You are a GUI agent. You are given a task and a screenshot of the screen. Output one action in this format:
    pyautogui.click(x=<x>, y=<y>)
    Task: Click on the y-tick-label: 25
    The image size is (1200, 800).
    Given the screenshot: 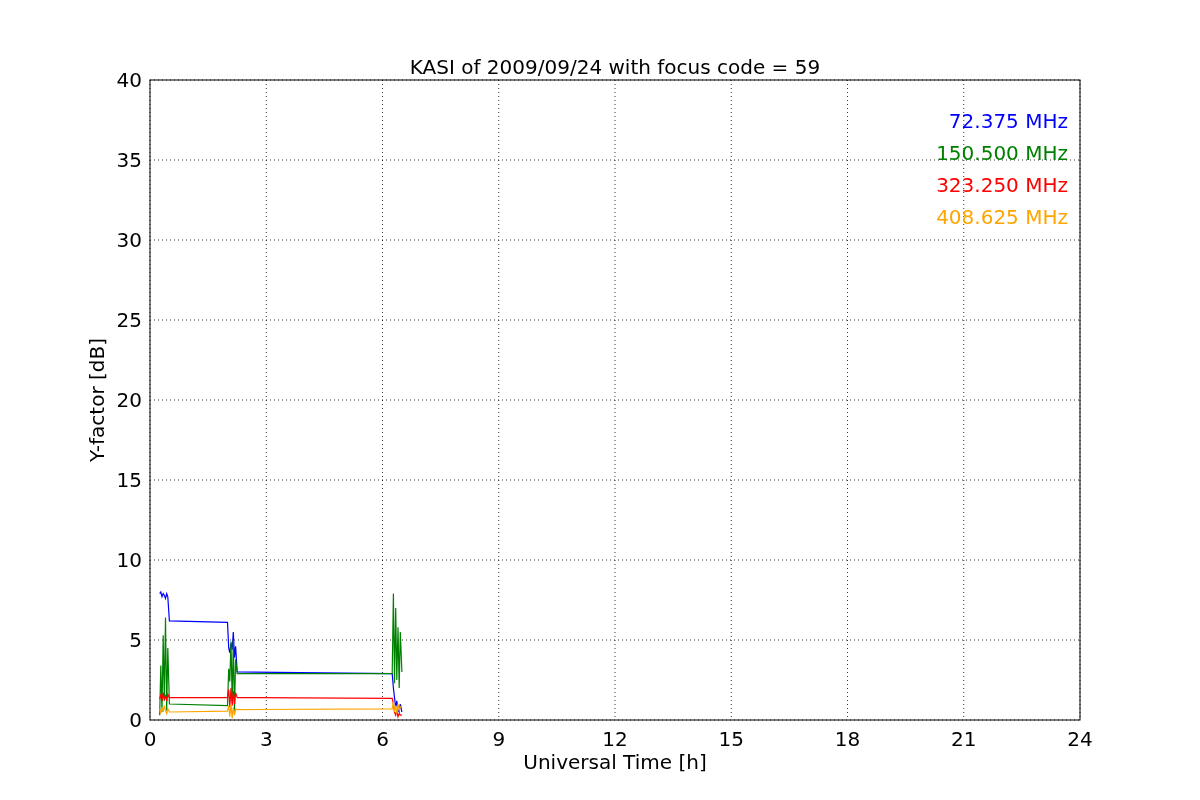 What is the action you would take?
    pyautogui.click(x=129, y=320)
    